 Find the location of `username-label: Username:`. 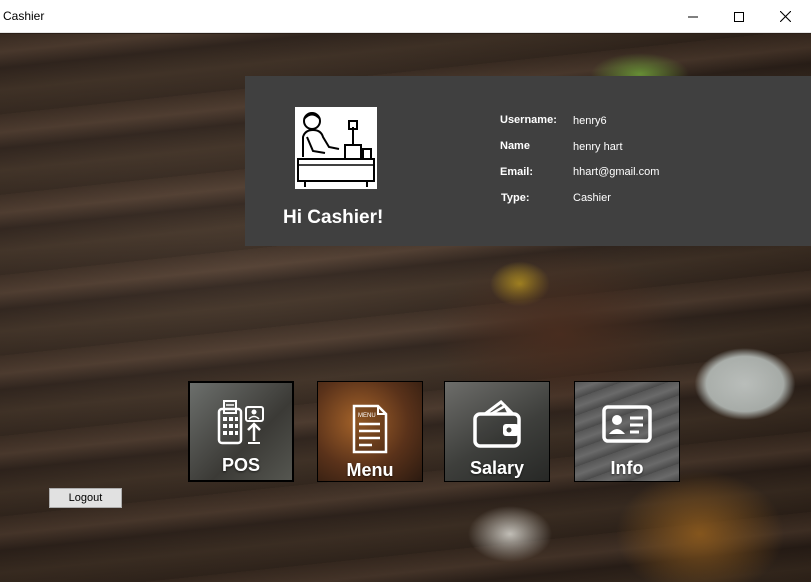

username-label: Username: is located at coordinates (528, 120).